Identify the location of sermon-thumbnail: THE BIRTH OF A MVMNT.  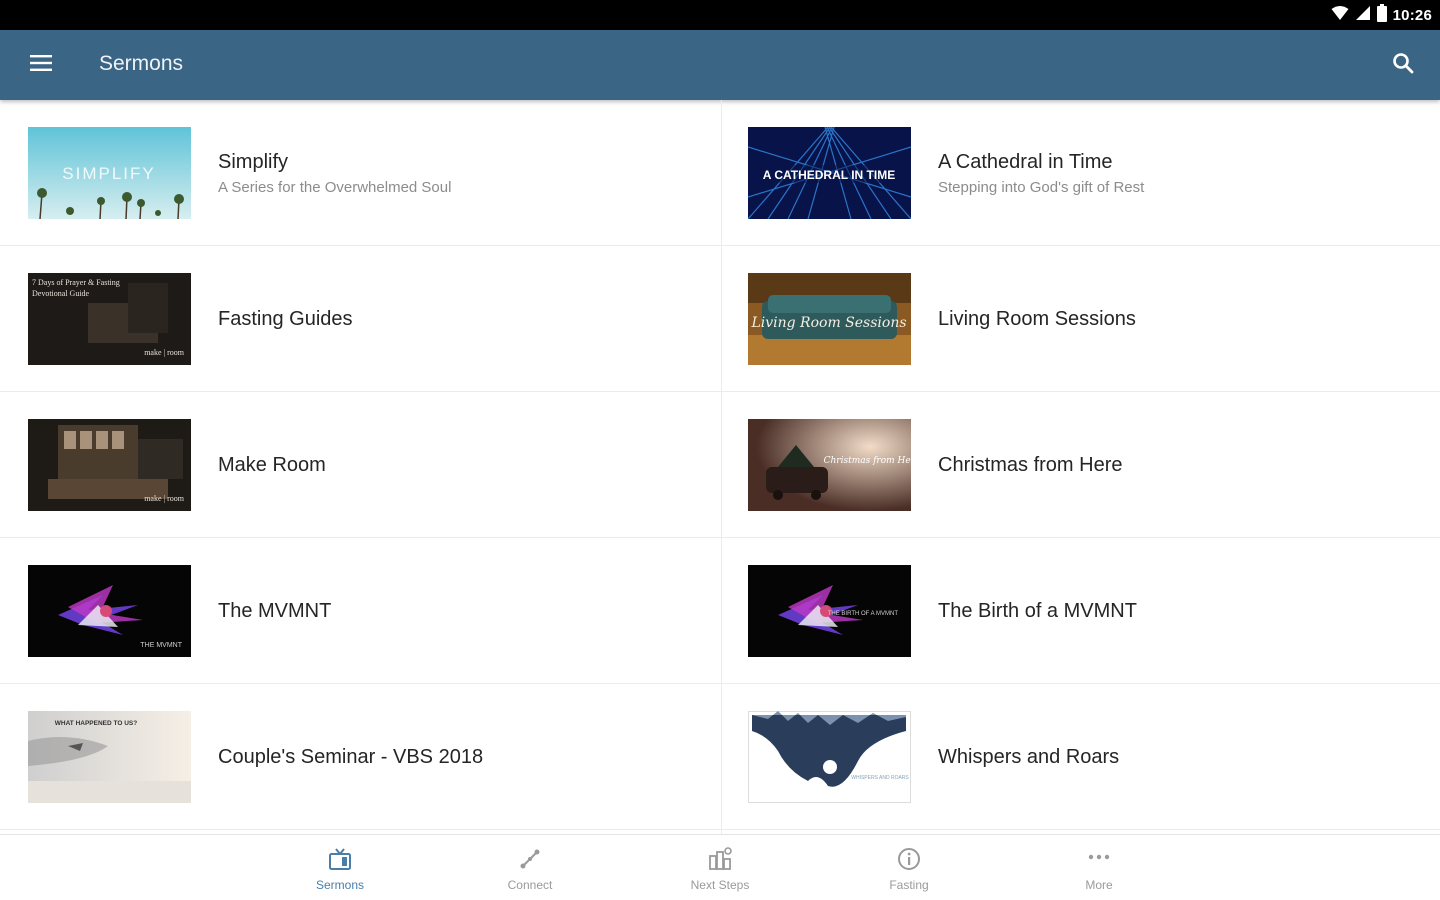
(829, 611).